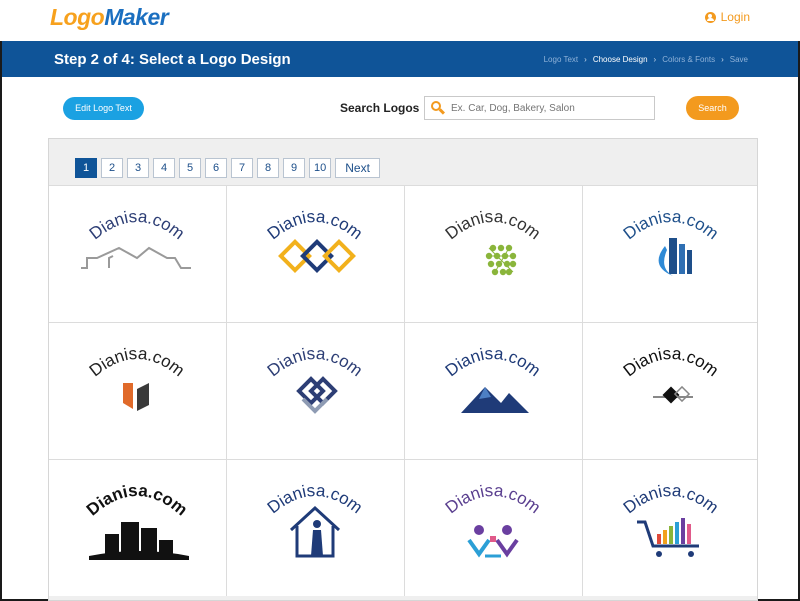 The image size is (800, 601). Describe the element at coordinates (320, 168) in the screenshot. I see `page-button: 10` at that location.